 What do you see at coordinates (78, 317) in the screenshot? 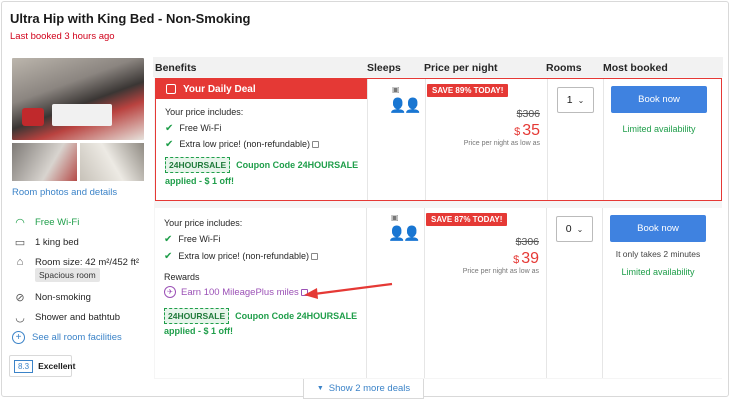
I see `facility-label: Shower and bathtub` at bounding box center [78, 317].